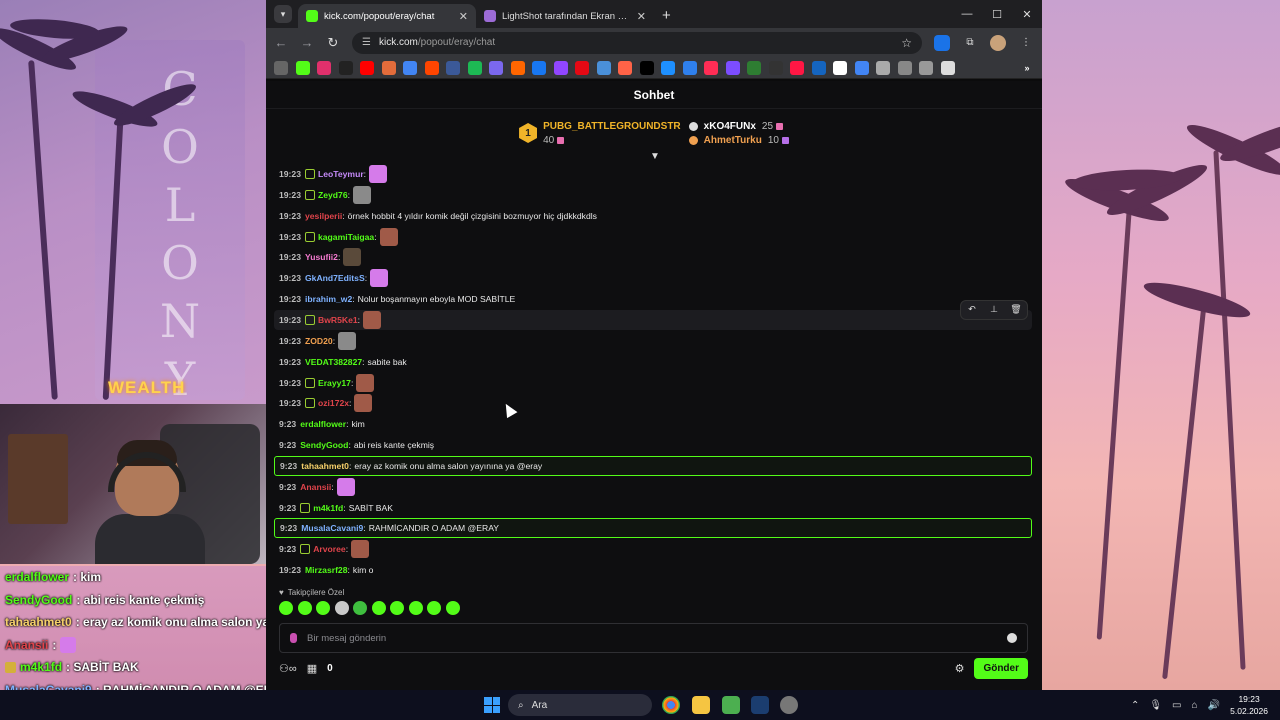 The image size is (1280, 720). Describe the element at coordinates (1176, 705) in the screenshot. I see `display-icon: ▭` at that location.